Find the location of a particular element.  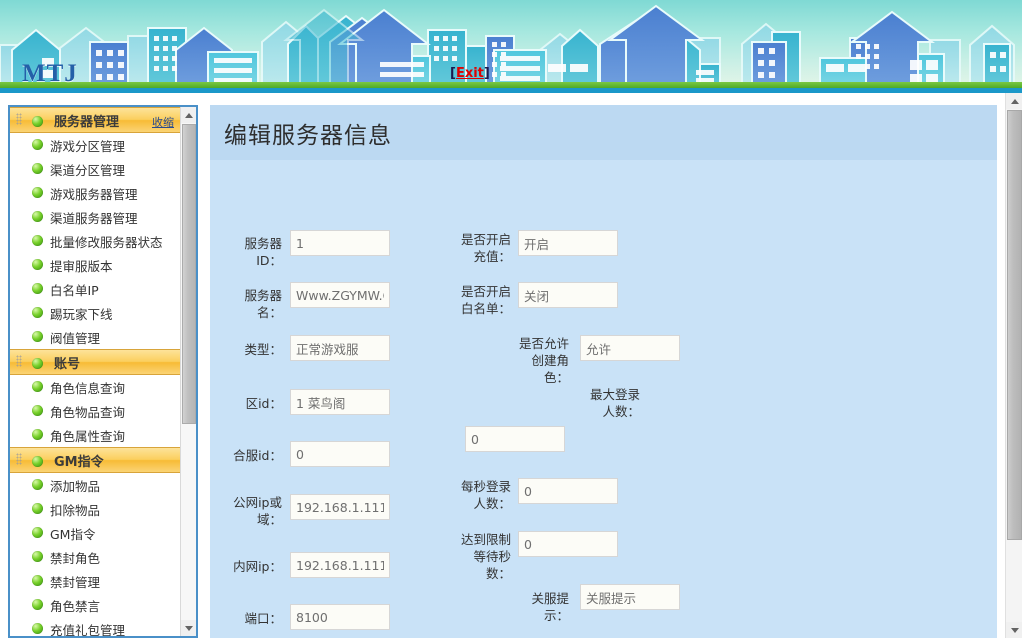

sidebar-group-label: 服务器管理 is located at coordinates (87, 122).